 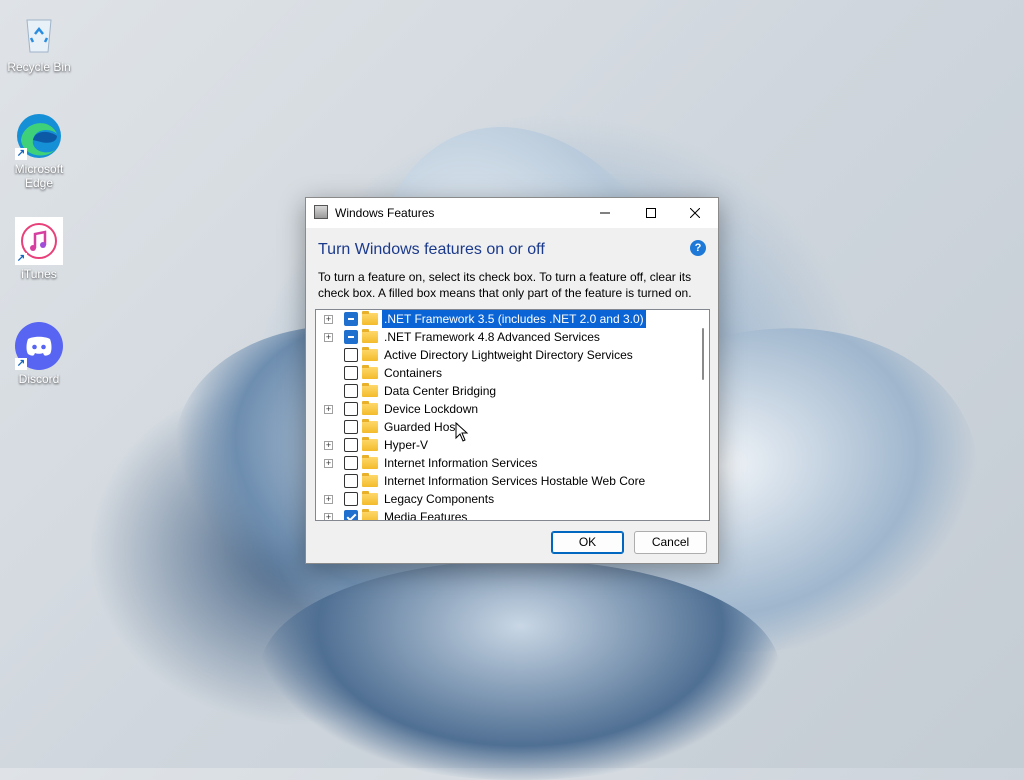 I want to click on feature-row: + Internet Information Services, so click(x=506, y=463).